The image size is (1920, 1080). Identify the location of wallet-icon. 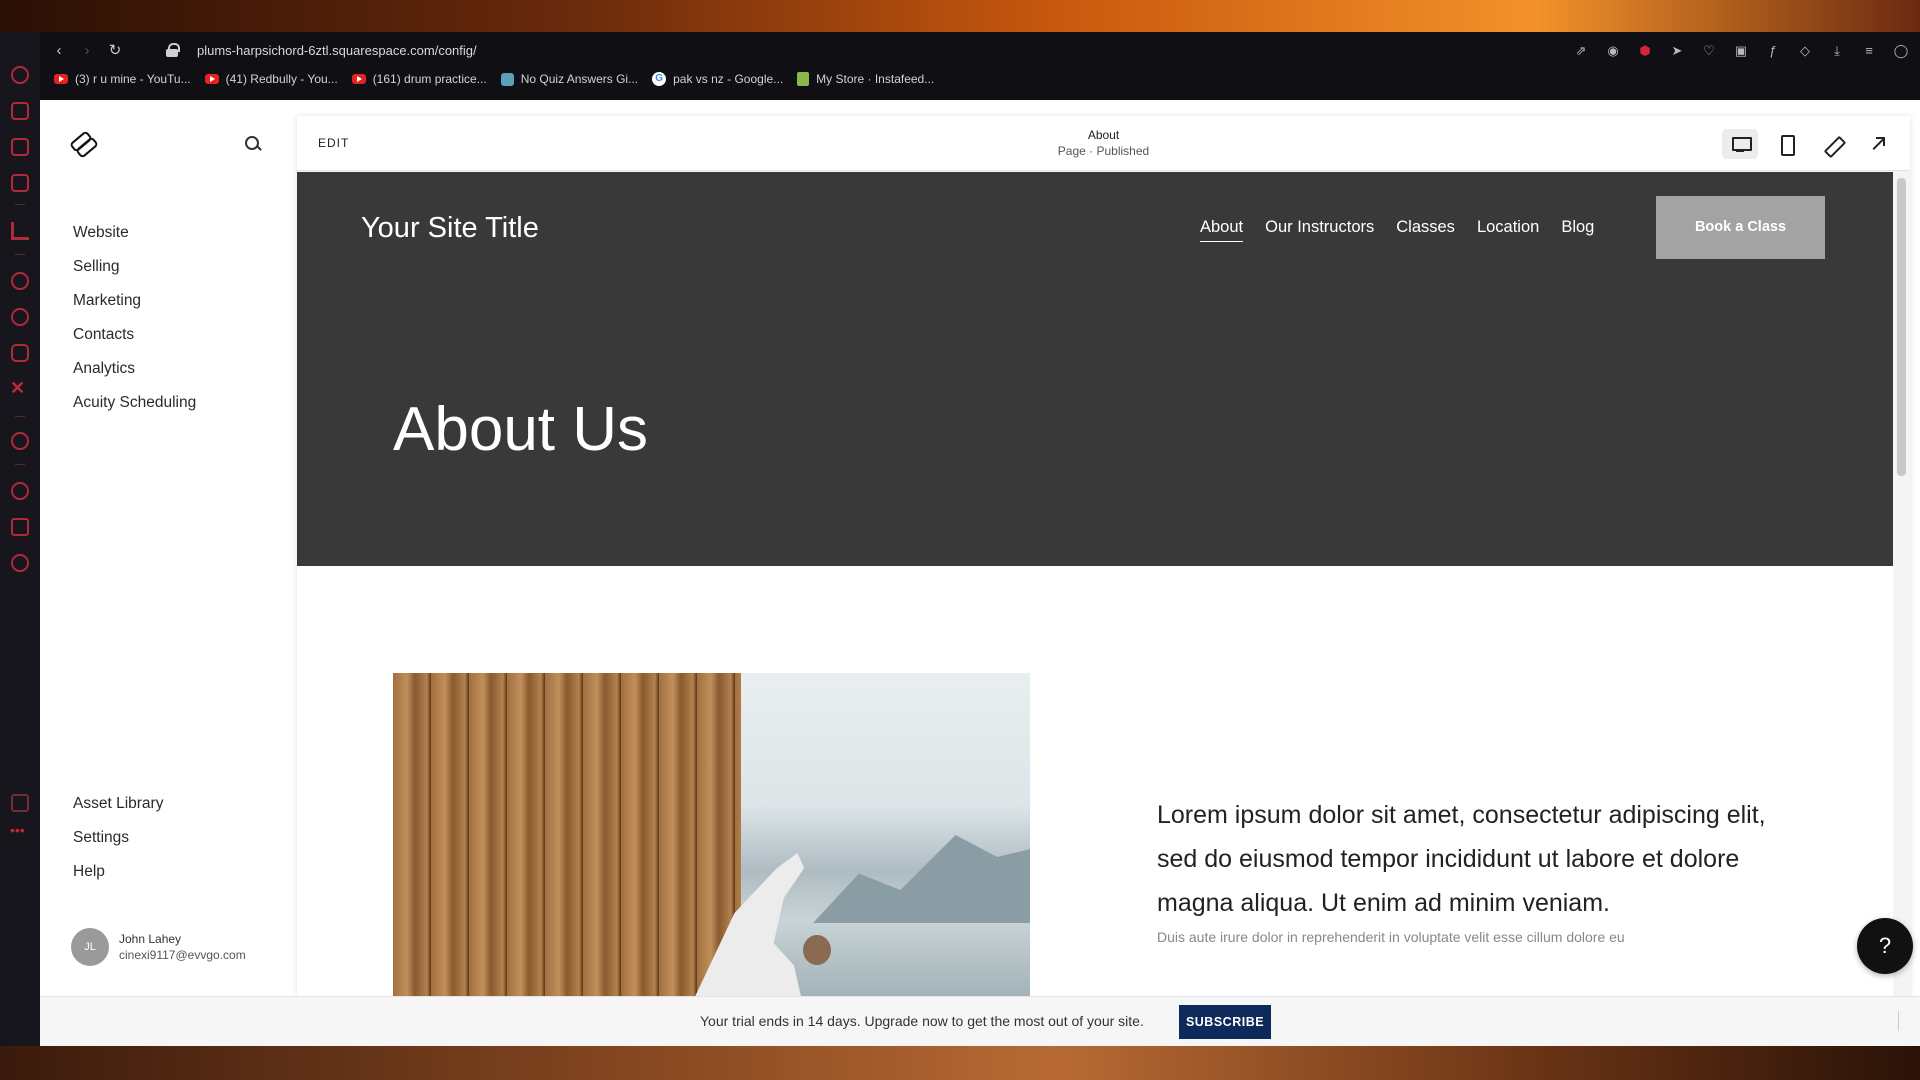
(20, 183).